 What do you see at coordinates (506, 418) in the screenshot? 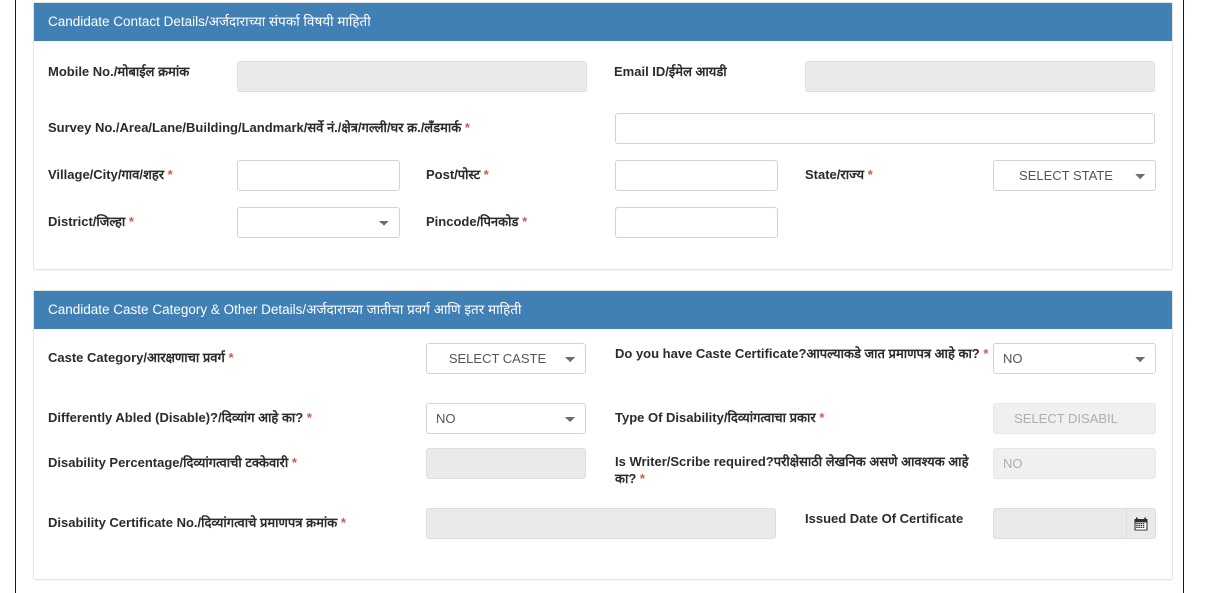
I see `differently-abled-select: NO` at bounding box center [506, 418].